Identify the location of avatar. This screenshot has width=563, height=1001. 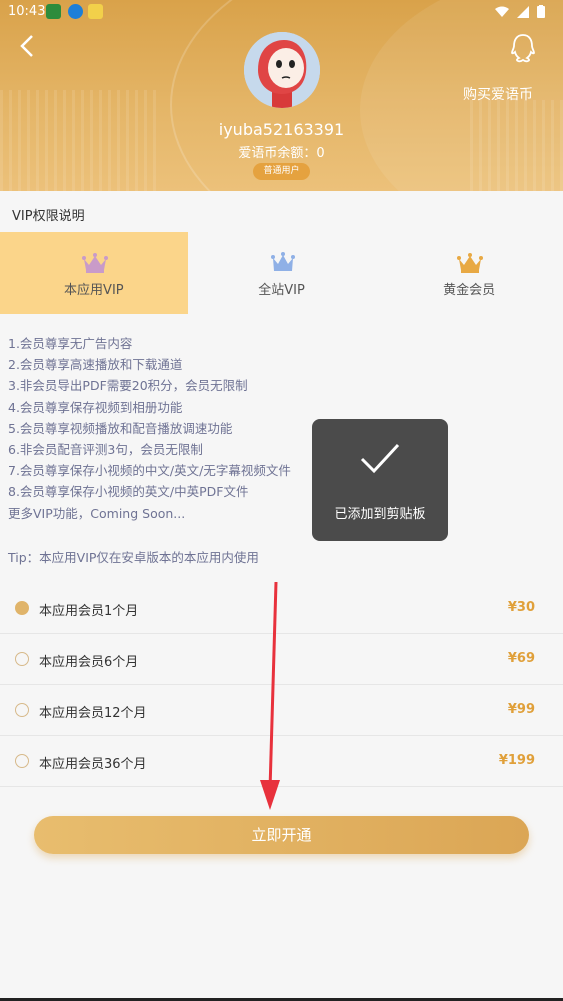
(282, 70).